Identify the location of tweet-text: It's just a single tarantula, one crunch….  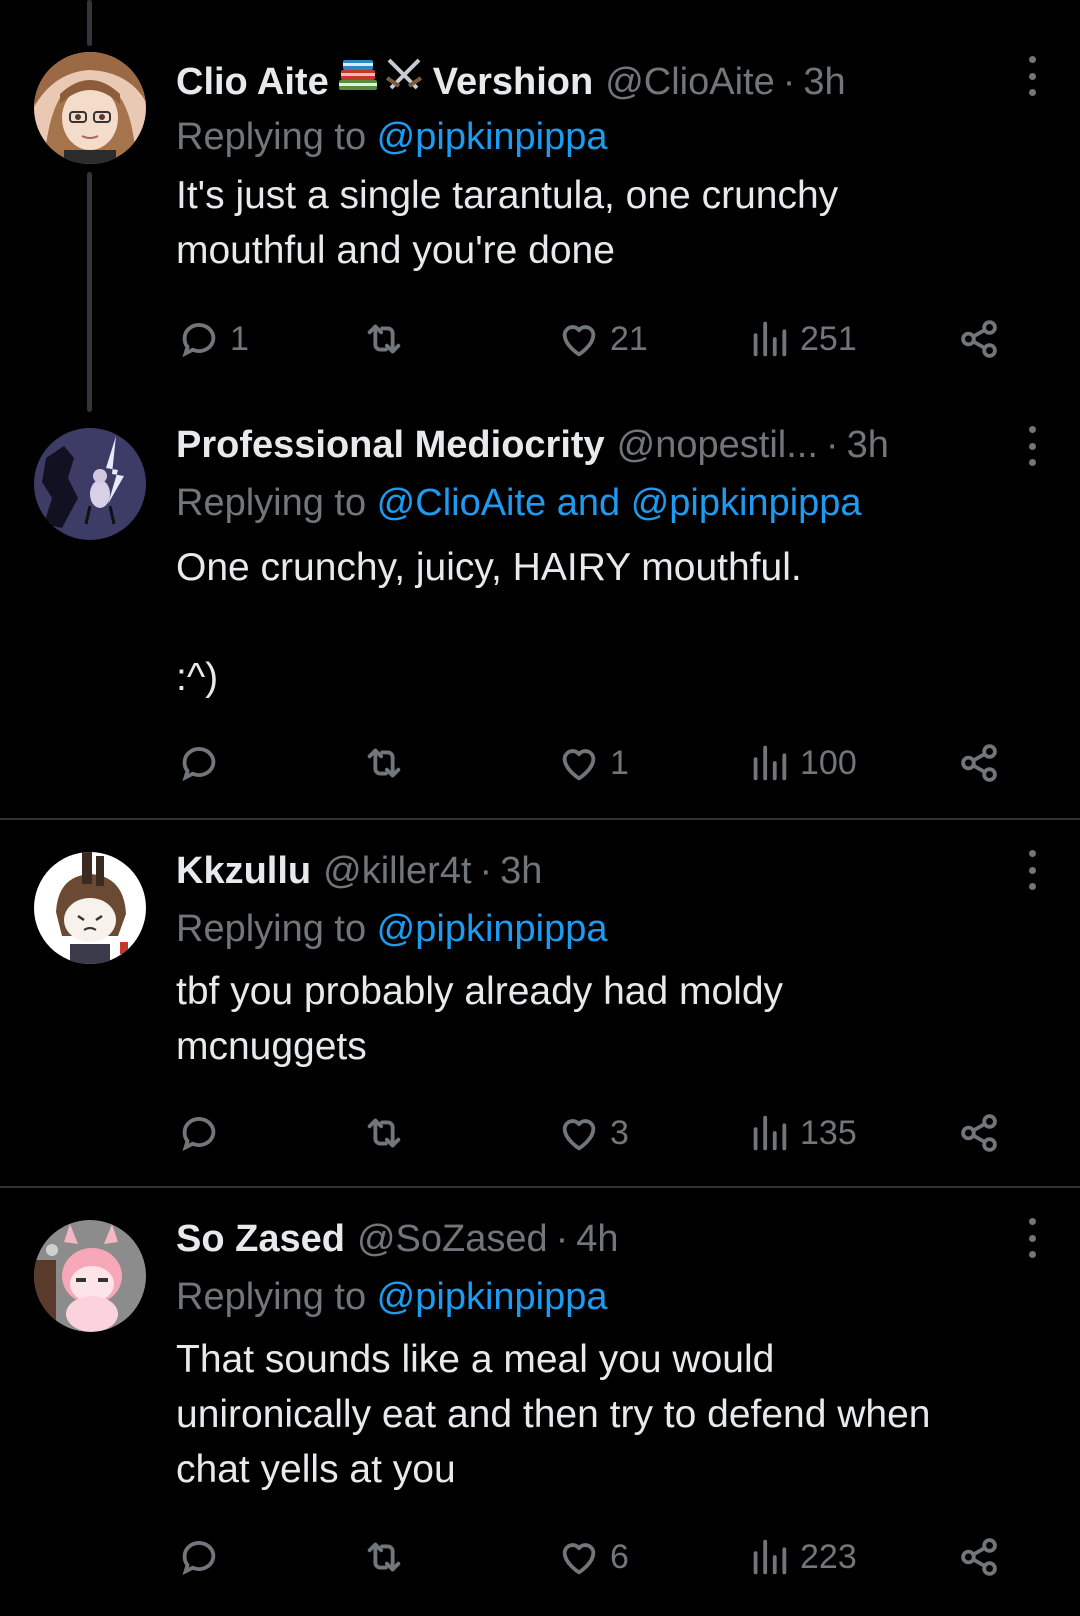
(507, 223).